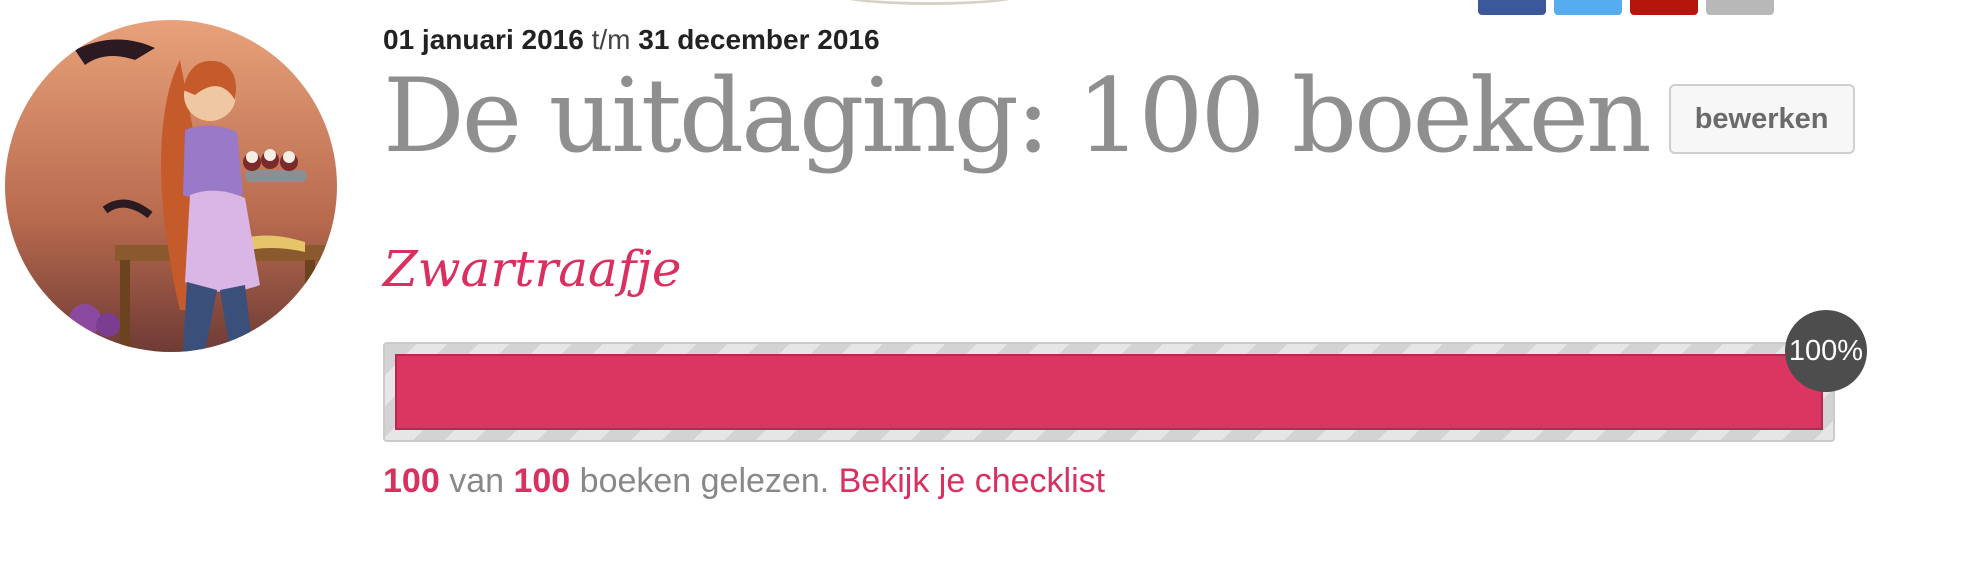  I want to click on title-row: De uitdaging: 100 boeken bewerken, so click(1119, 117).